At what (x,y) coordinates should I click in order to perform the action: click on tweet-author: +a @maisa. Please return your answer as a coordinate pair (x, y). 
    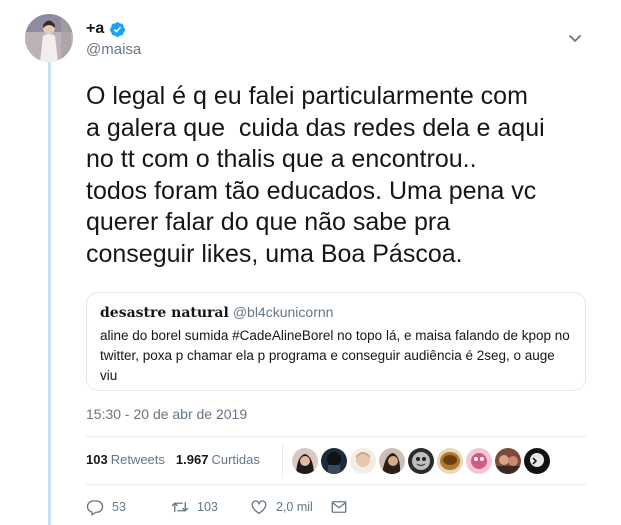
    Looking at the image, I should click on (113, 38).